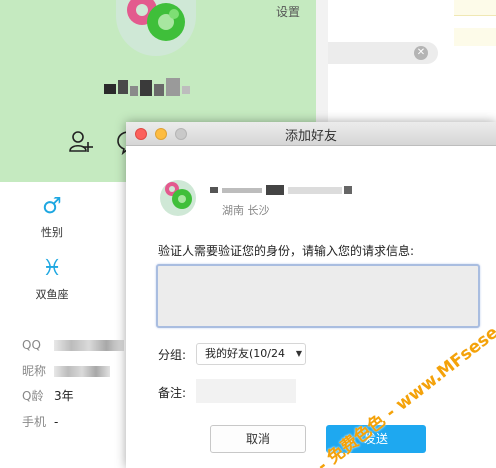 The height and width of the screenshot is (468, 496). What do you see at coordinates (421, 53) in the screenshot?
I see `clear-search-icon: ✕` at bounding box center [421, 53].